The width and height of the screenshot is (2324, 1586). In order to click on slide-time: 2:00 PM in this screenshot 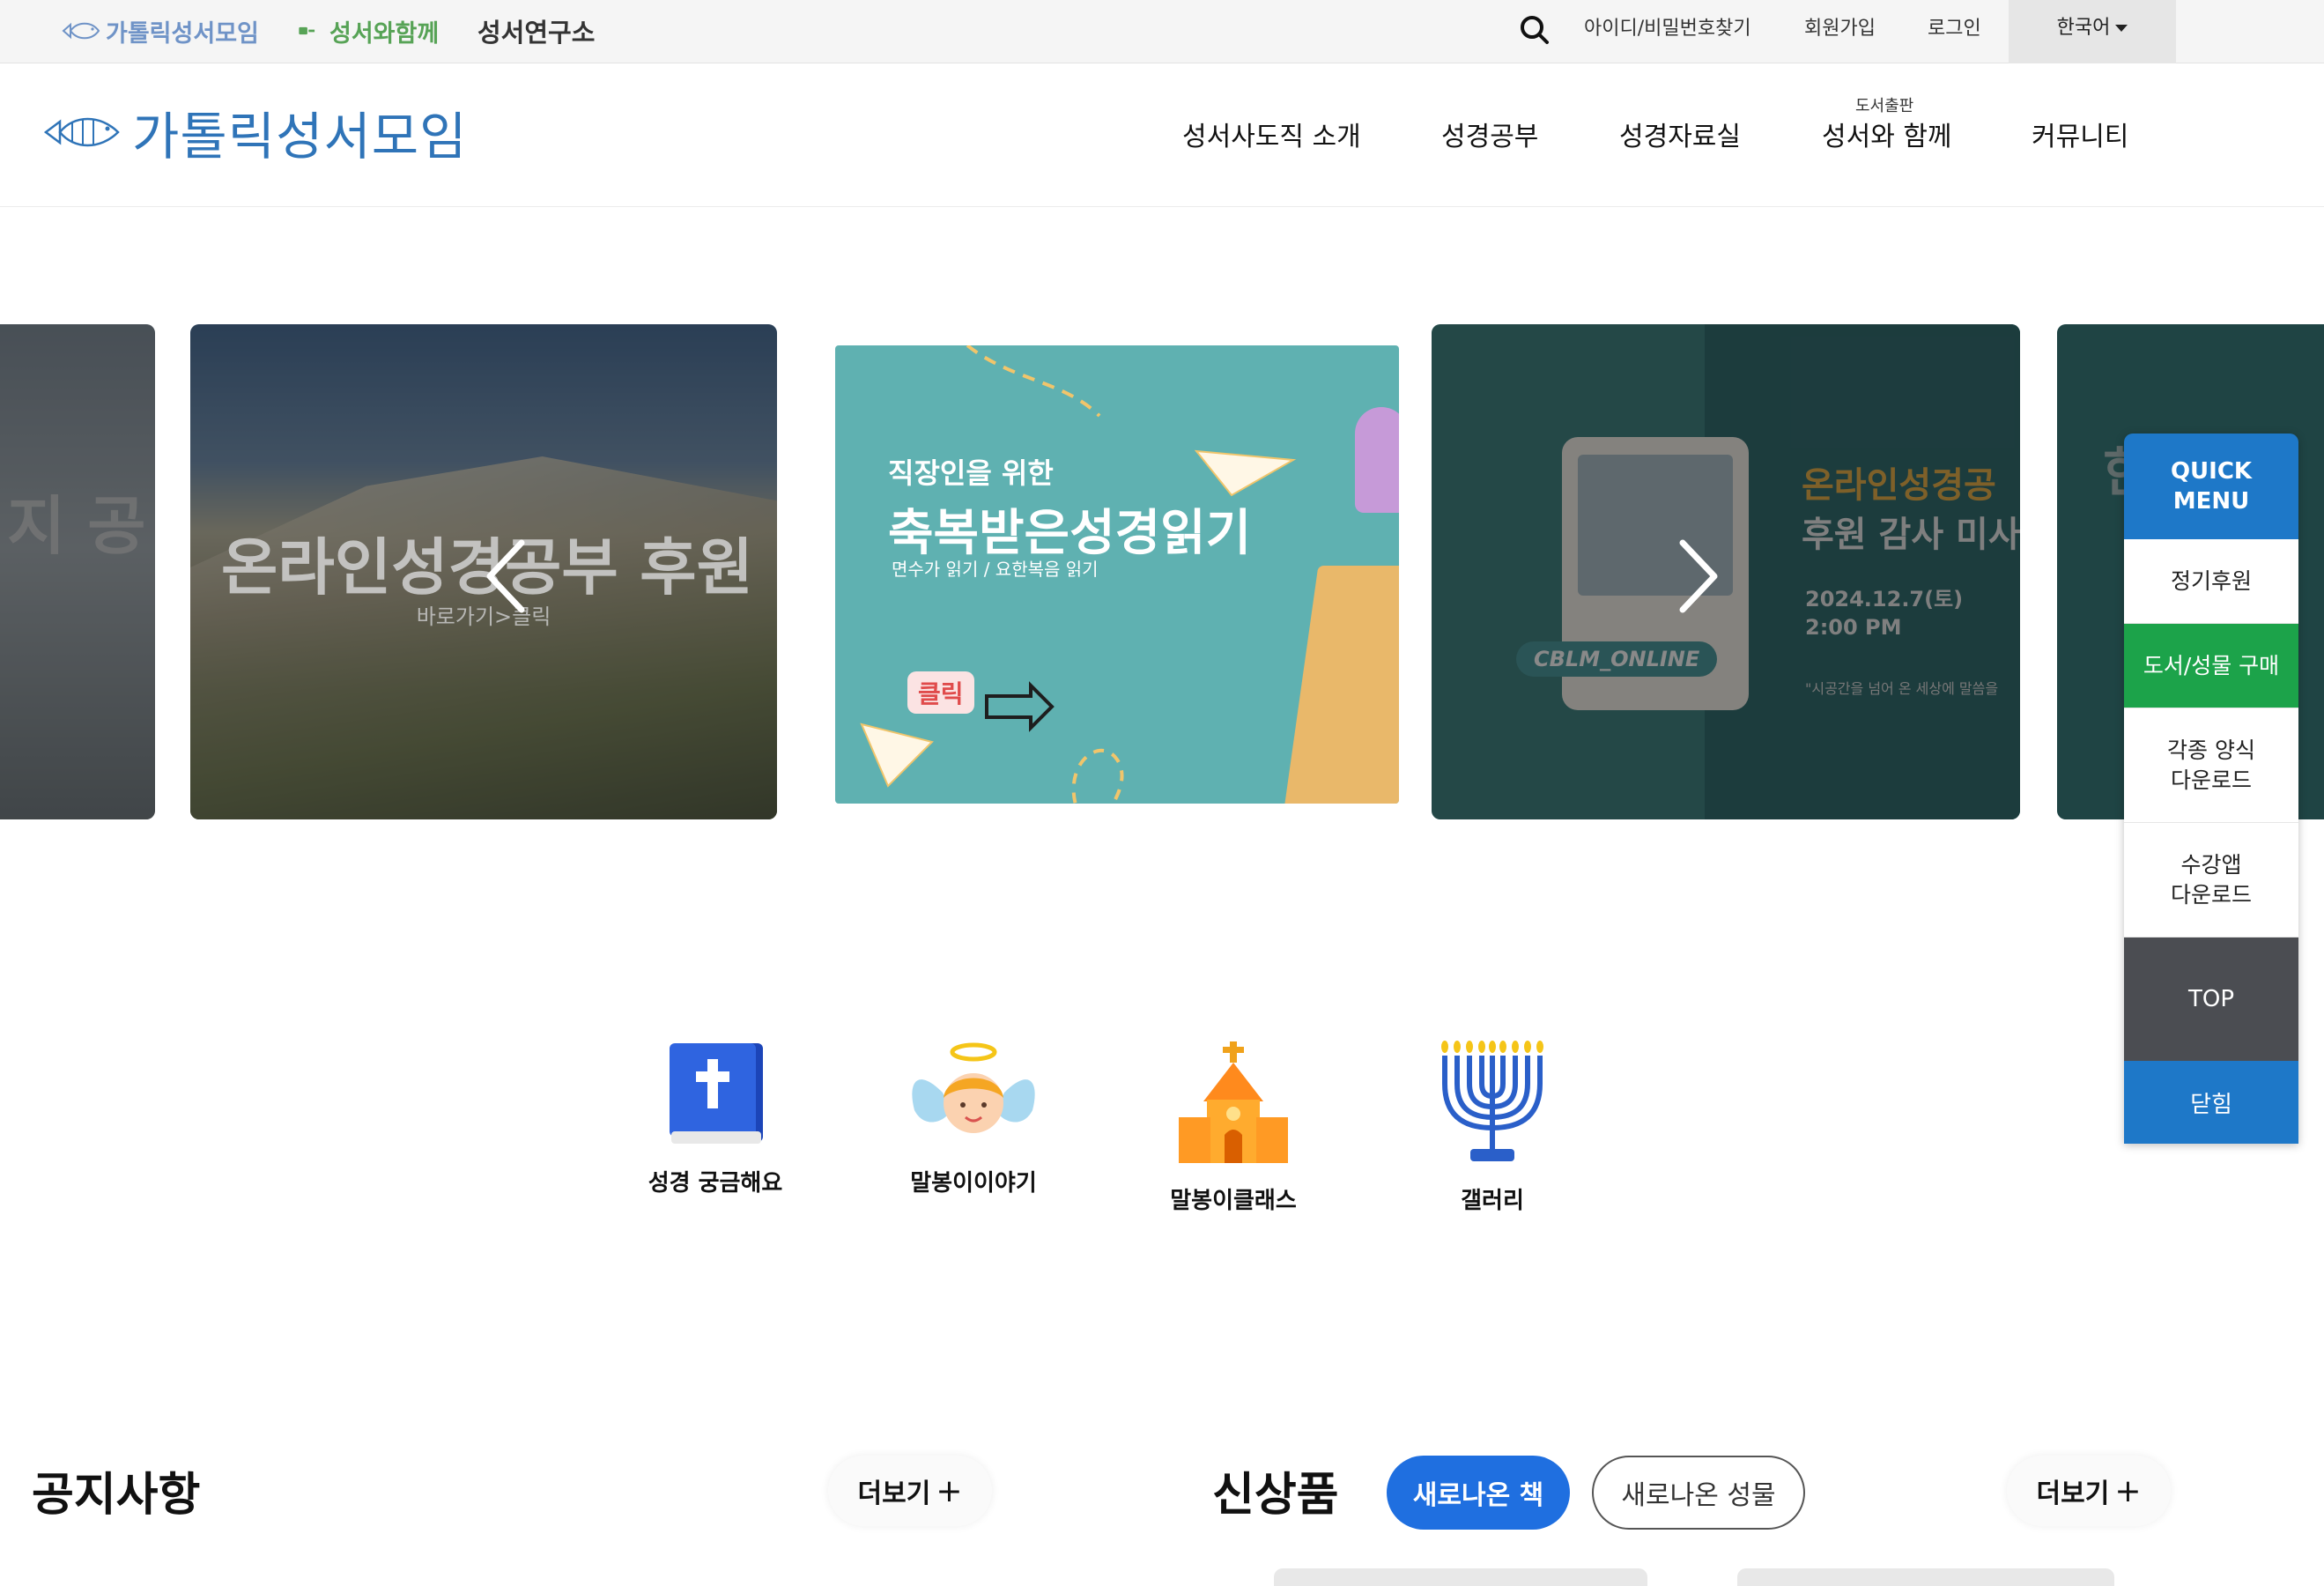, I will do `click(1853, 627)`.